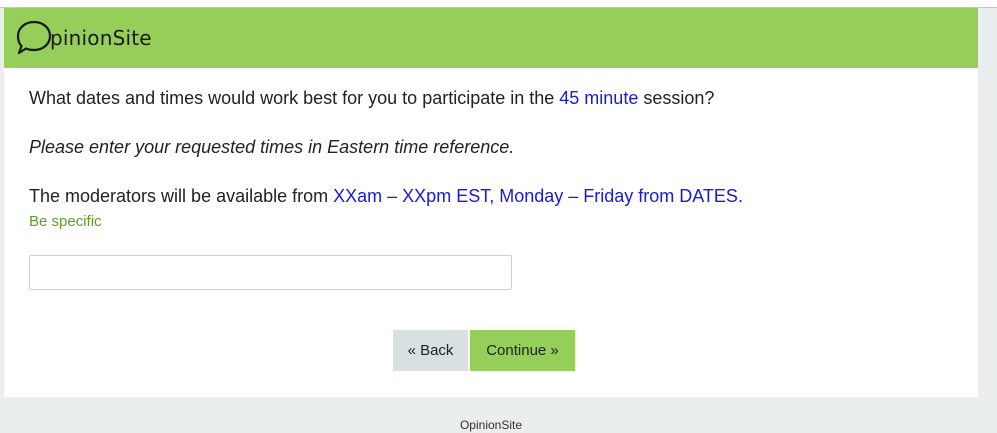  I want to click on site-header: pinionSite, so click(491, 38).